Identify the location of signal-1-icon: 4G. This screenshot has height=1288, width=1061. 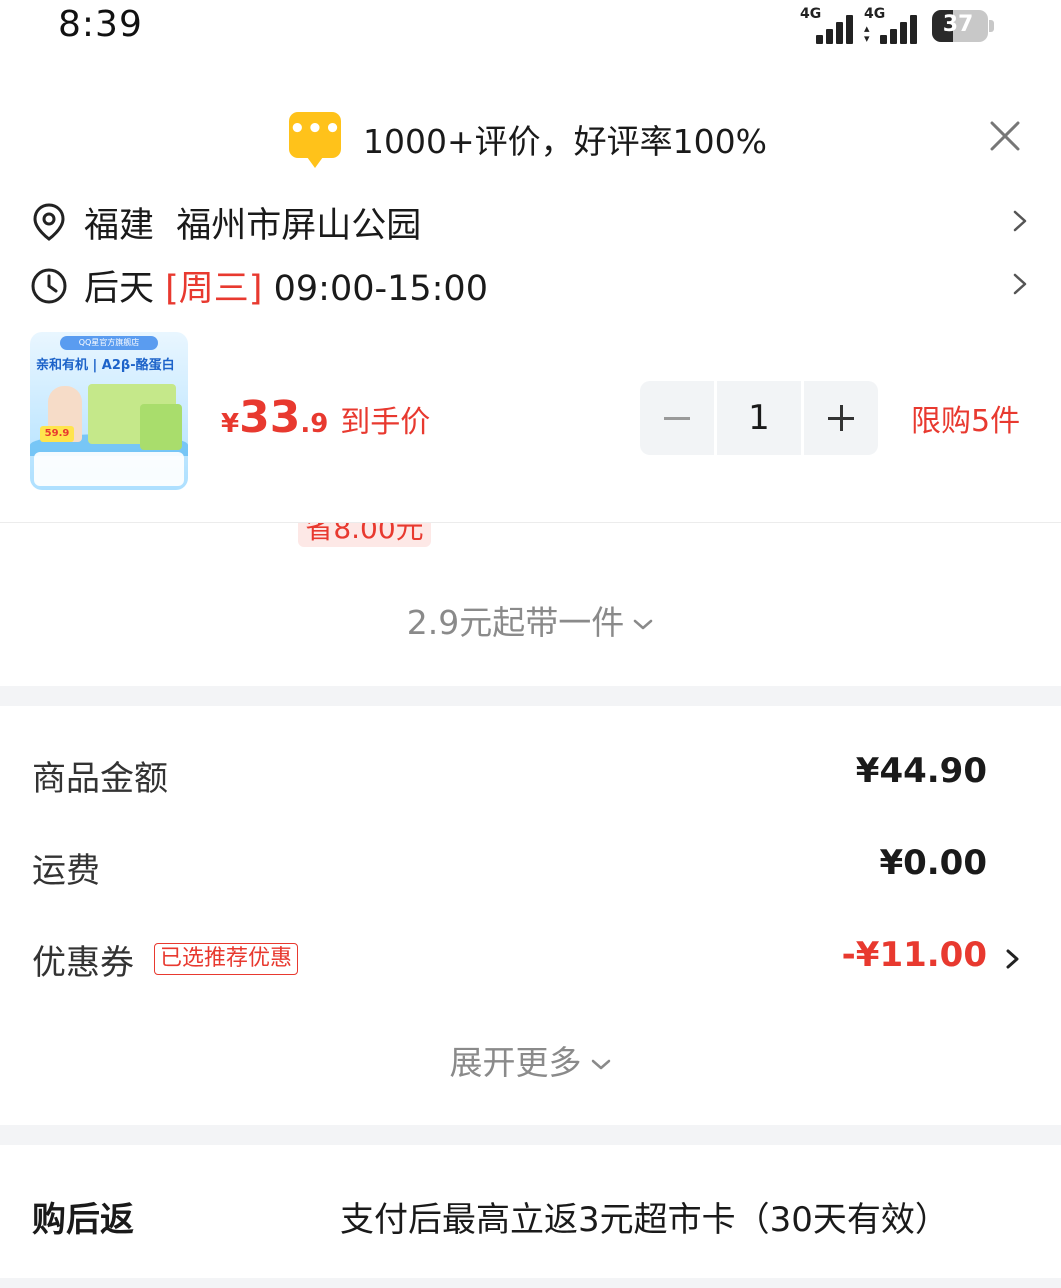
(828, 25).